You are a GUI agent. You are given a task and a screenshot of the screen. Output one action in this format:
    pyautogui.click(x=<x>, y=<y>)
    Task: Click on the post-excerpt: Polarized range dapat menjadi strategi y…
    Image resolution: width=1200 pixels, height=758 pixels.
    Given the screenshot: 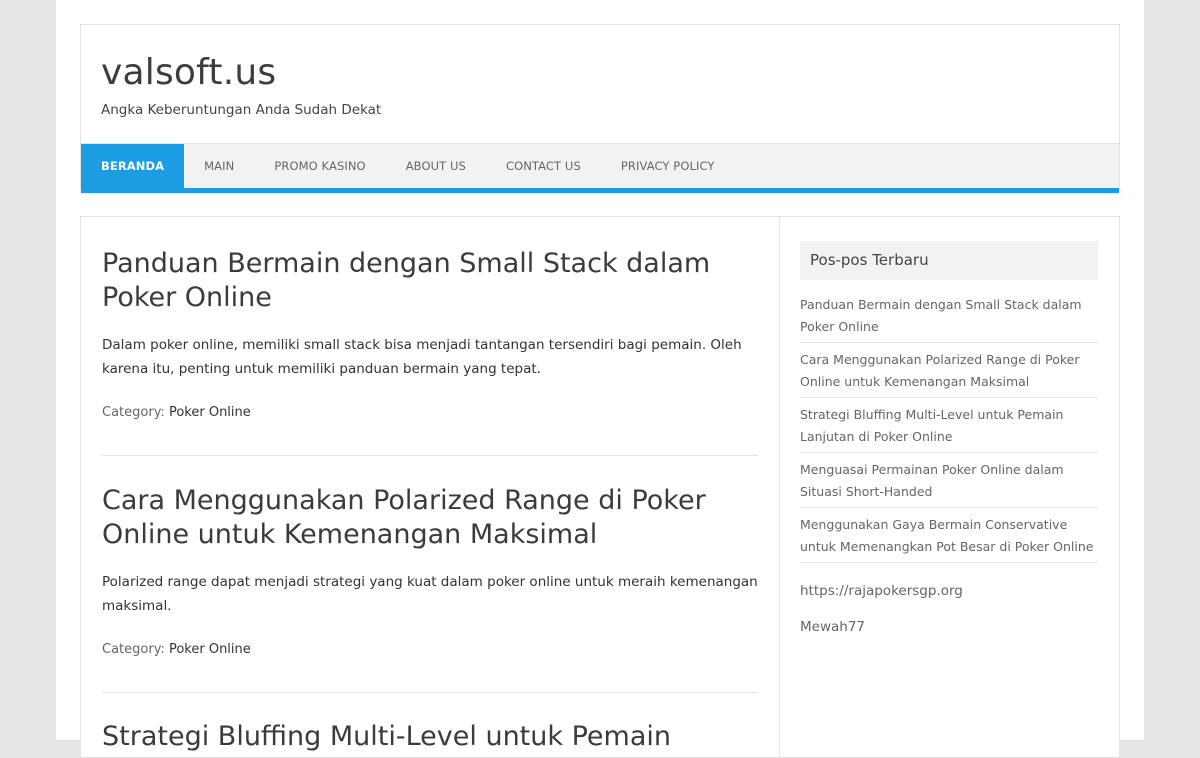 What is the action you would take?
    pyautogui.click(x=430, y=594)
    